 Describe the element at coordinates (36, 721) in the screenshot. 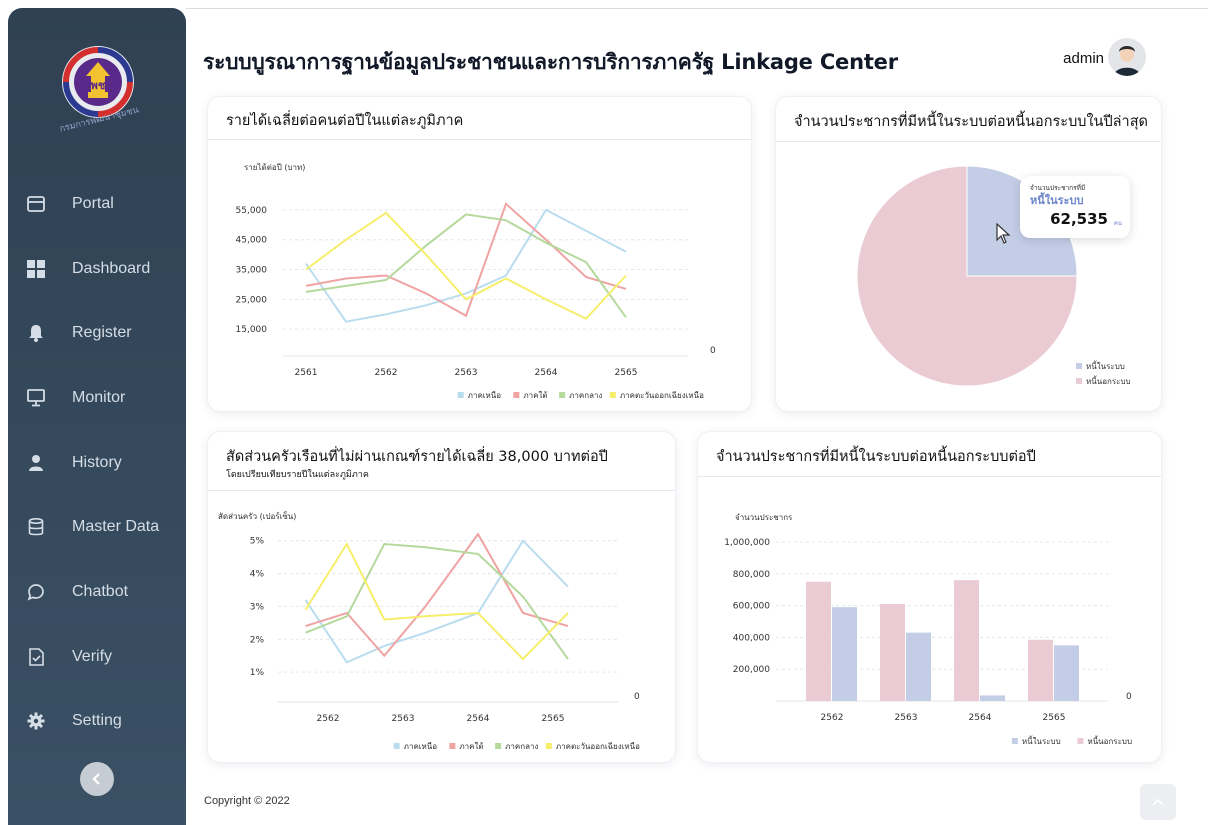

I see `gear-icon` at that location.